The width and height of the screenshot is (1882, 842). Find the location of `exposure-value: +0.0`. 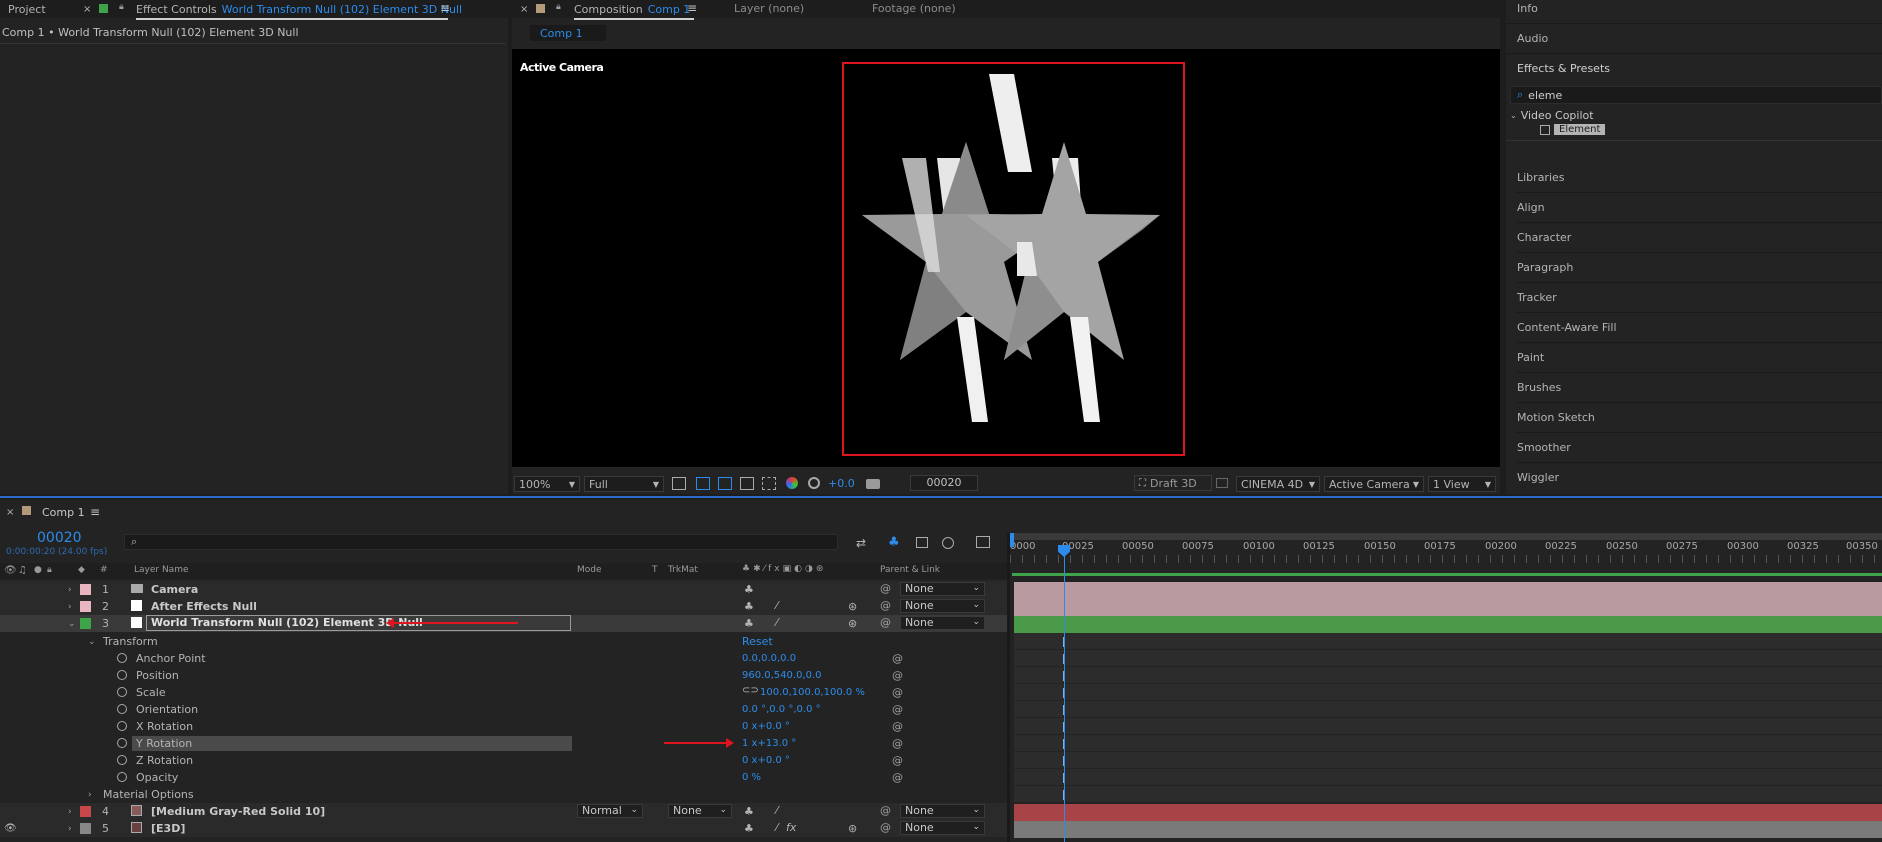

exposure-value: +0.0 is located at coordinates (841, 483).